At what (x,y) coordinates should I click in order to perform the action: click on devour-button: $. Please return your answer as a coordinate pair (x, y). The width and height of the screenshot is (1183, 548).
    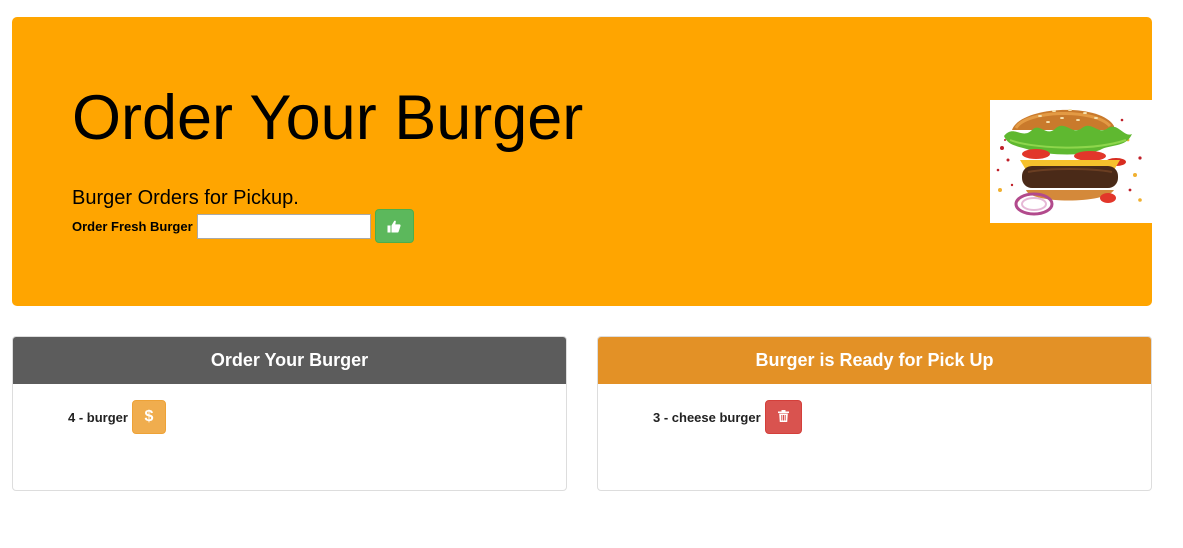
    Looking at the image, I should click on (148, 417).